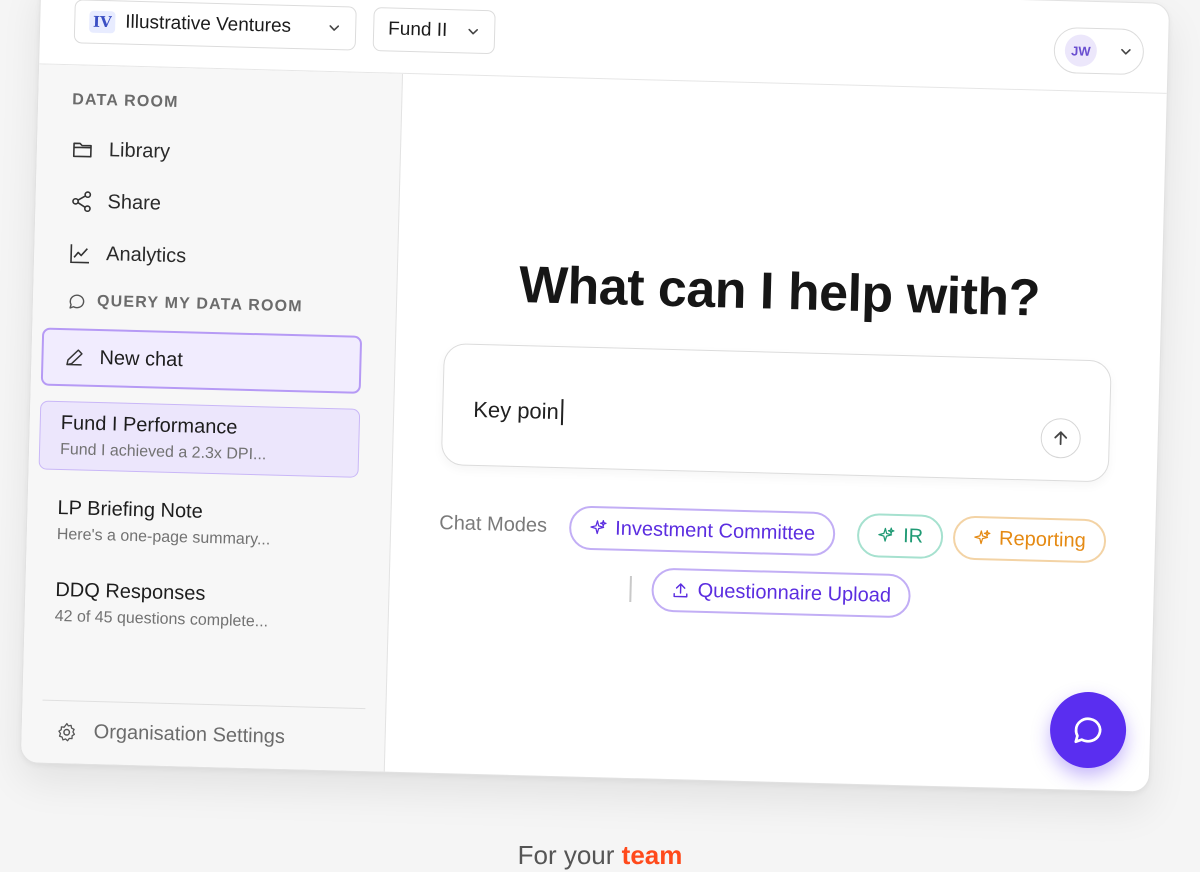 This screenshot has height=872, width=1200. I want to click on folder-icon, so click(82, 150).